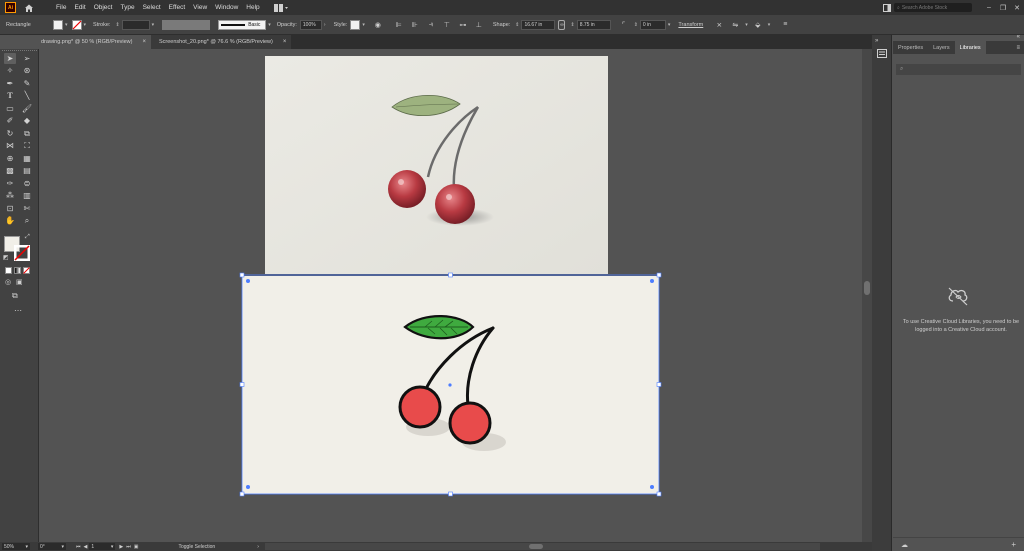  I want to click on align-bottom-icon: ⊥, so click(479, 25).